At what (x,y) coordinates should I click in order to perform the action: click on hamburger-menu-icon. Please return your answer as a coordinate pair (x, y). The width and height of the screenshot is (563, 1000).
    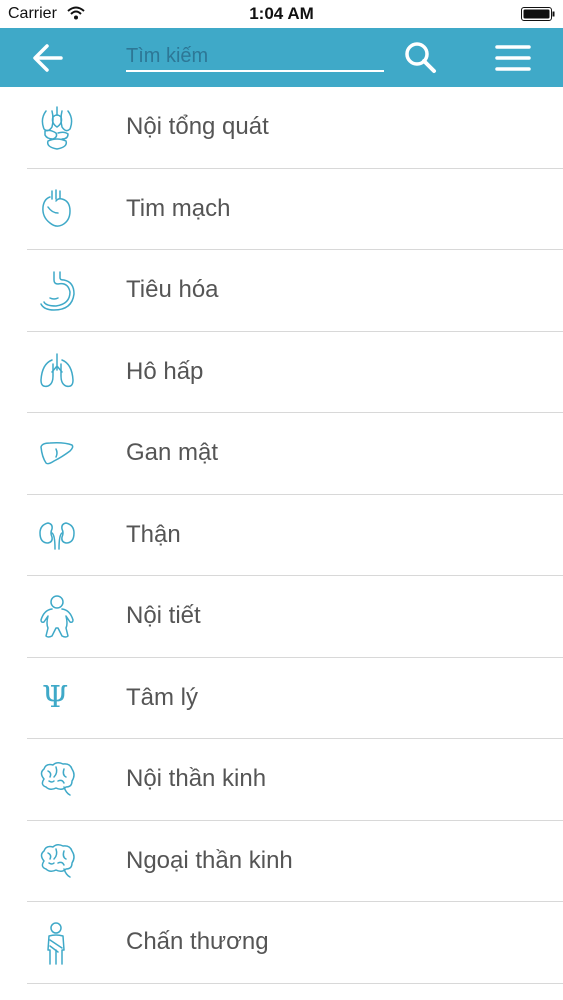
    Looking at the image, I should click on (513, 58).